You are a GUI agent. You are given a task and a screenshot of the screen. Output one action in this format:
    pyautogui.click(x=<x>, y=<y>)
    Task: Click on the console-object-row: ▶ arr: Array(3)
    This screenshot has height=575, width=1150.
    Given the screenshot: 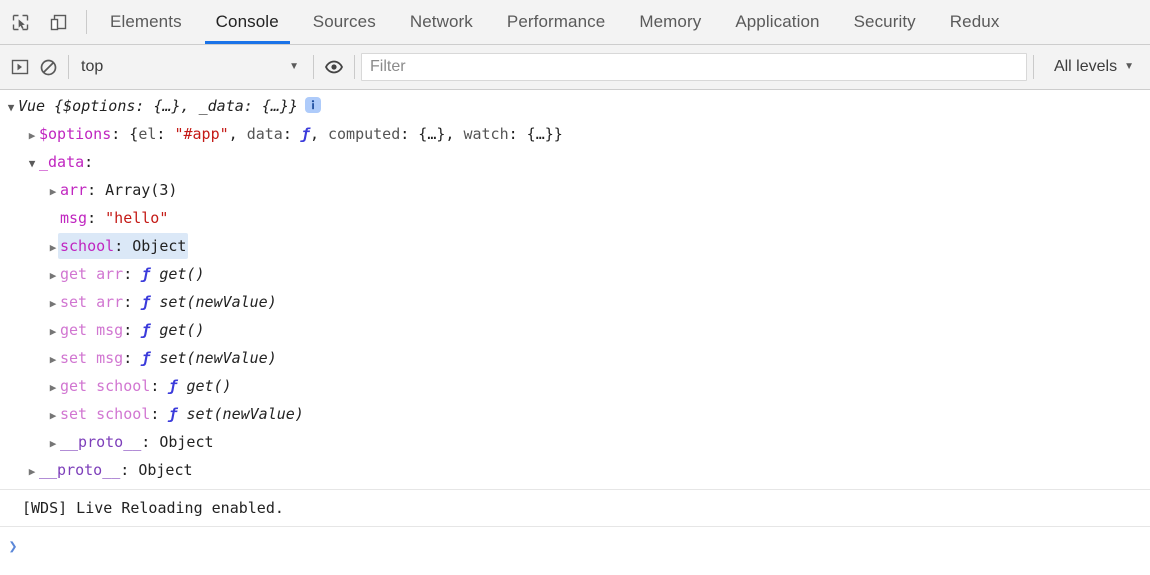 What is the action you would take?
    pyautogui.click(x=575, y=191)
    